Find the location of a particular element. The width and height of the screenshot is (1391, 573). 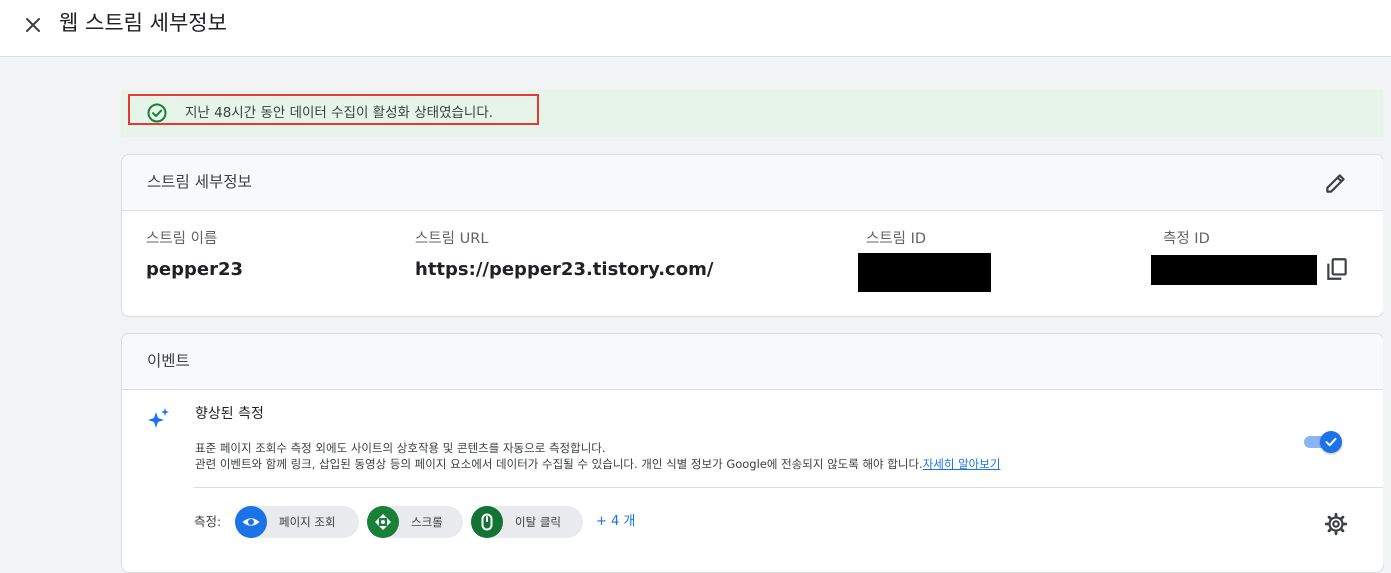

enhanced-measurement-title: 향상된 측정 is located at coordinates (229, 414).